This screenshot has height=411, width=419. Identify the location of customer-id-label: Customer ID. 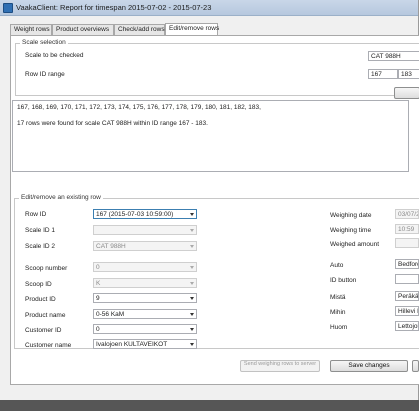
(43, 330).